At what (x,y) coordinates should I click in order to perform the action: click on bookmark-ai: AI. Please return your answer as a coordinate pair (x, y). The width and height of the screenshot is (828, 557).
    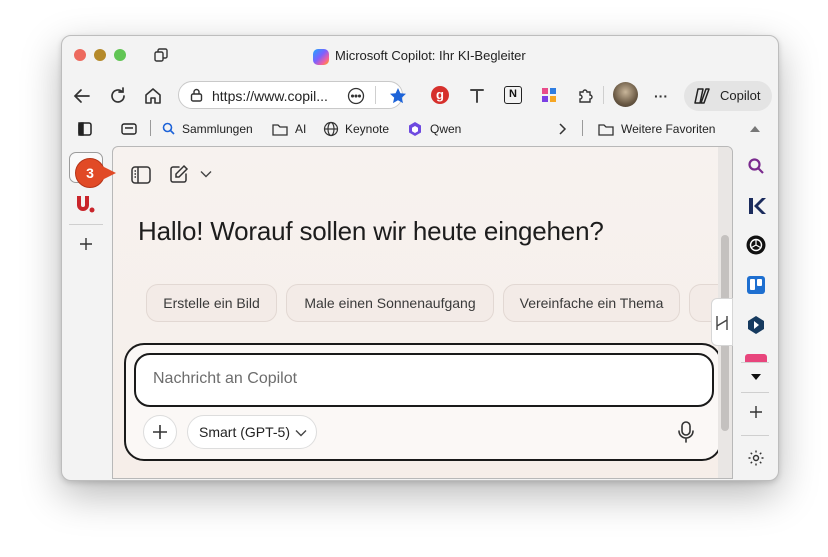
    Looking at the image, I should click on (297, 129).